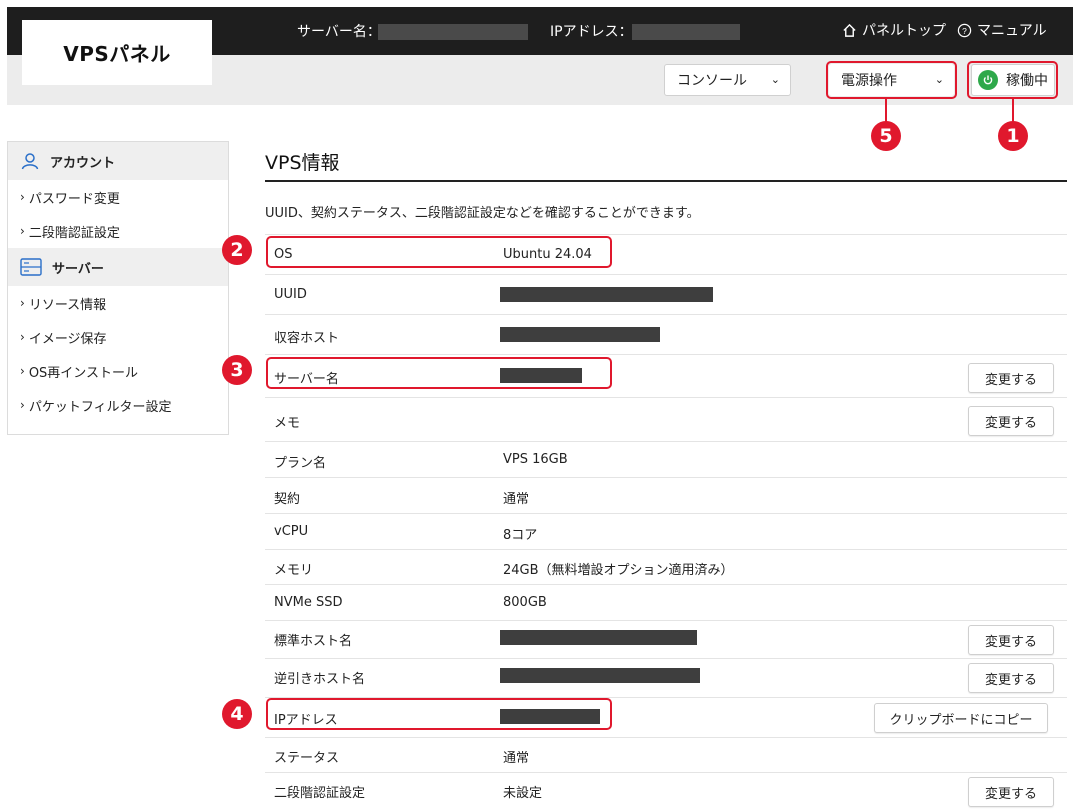 Image resolution: width=1080 pixels, height=810 pixels. Describe the element at coordinates (1012, 31) in the screenshot. I see `manual-label: マニュアル` at that location.